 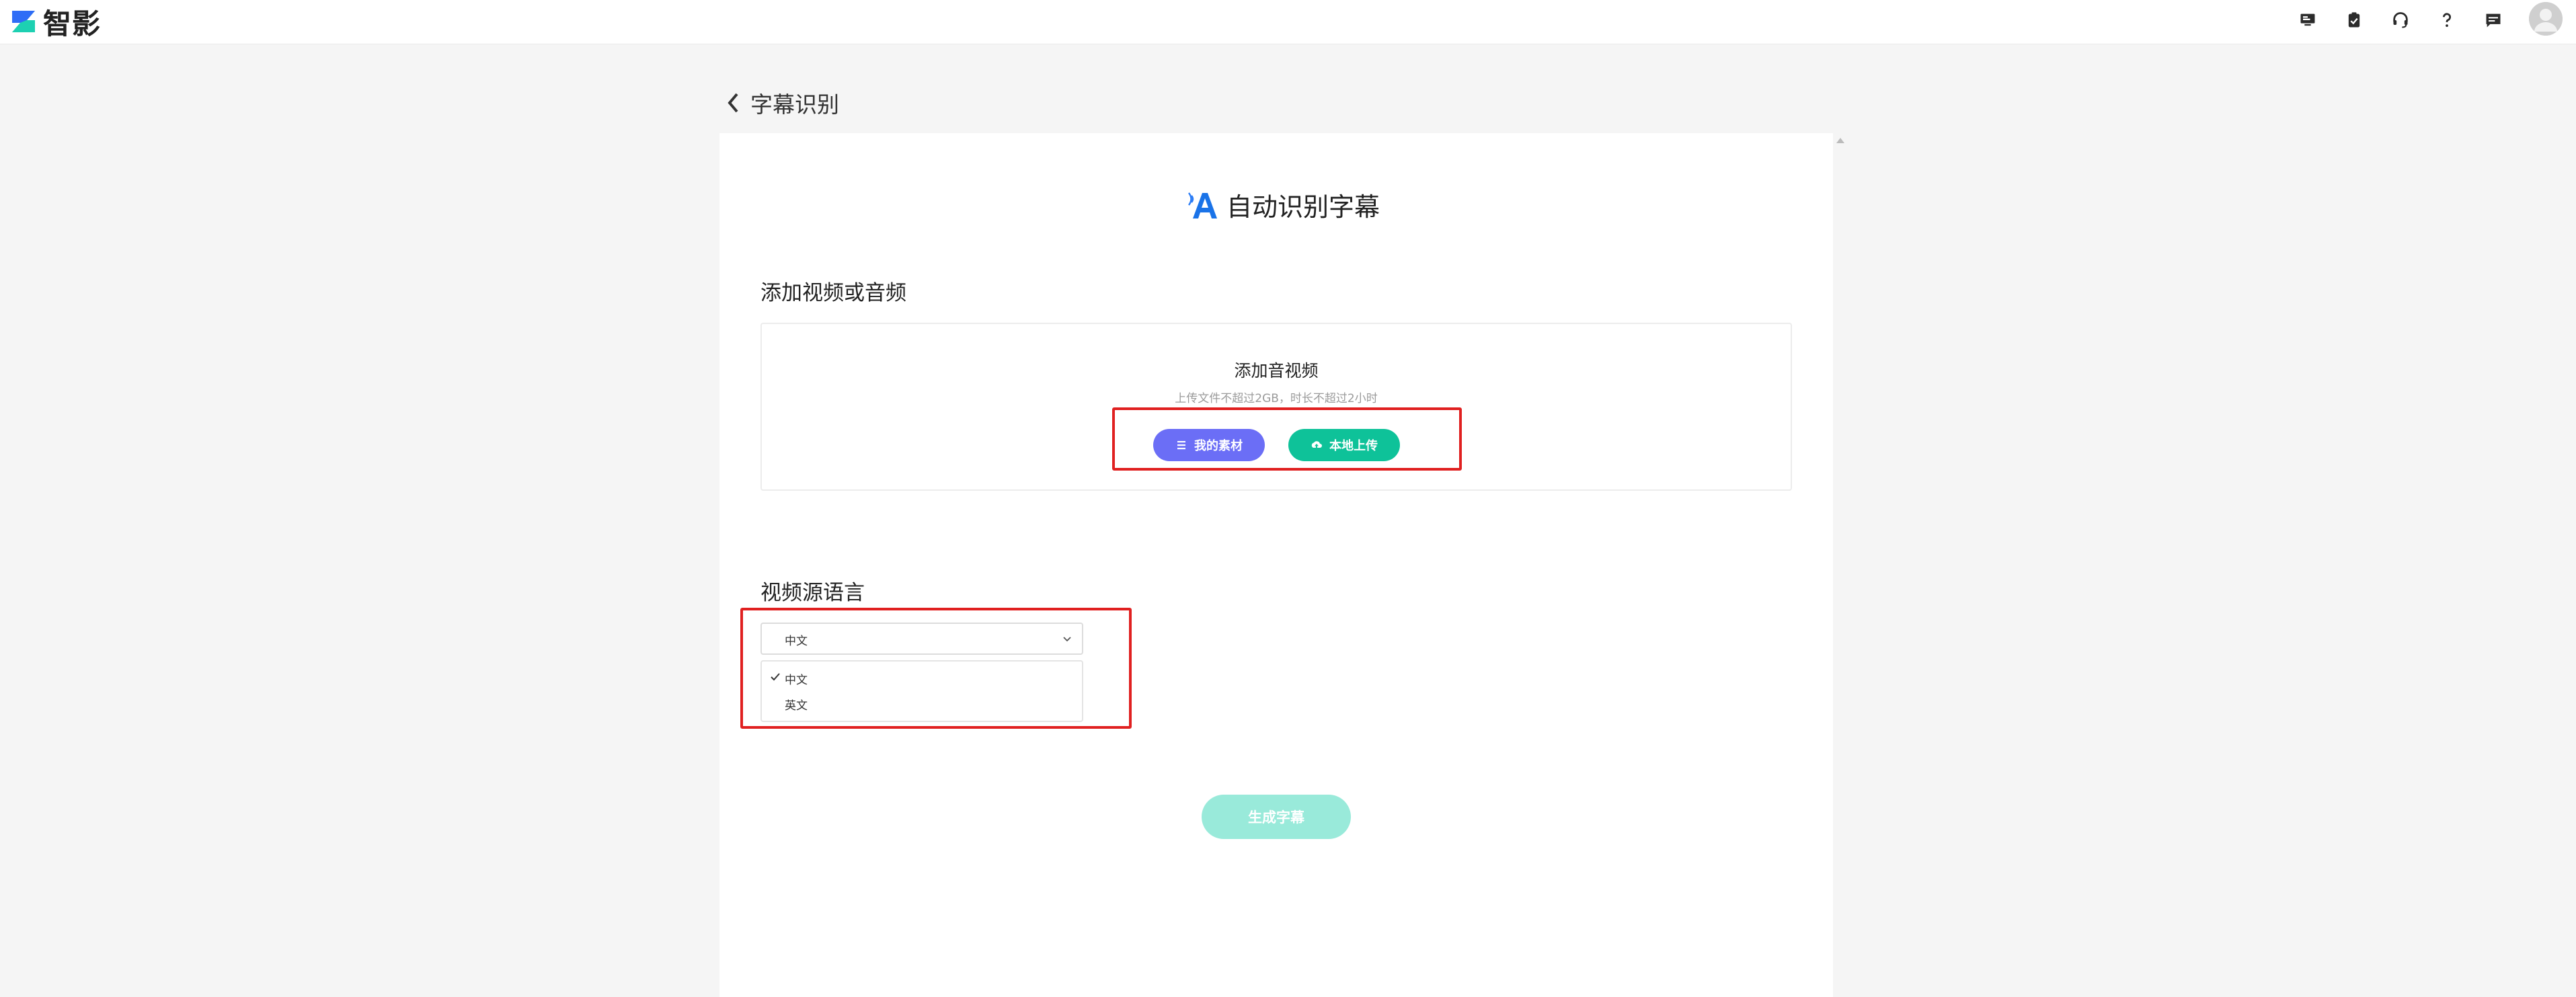 What do you see at coordinates (776, 677) in the screenshot?
I see `check-icon` at bounding box center [776, 677].